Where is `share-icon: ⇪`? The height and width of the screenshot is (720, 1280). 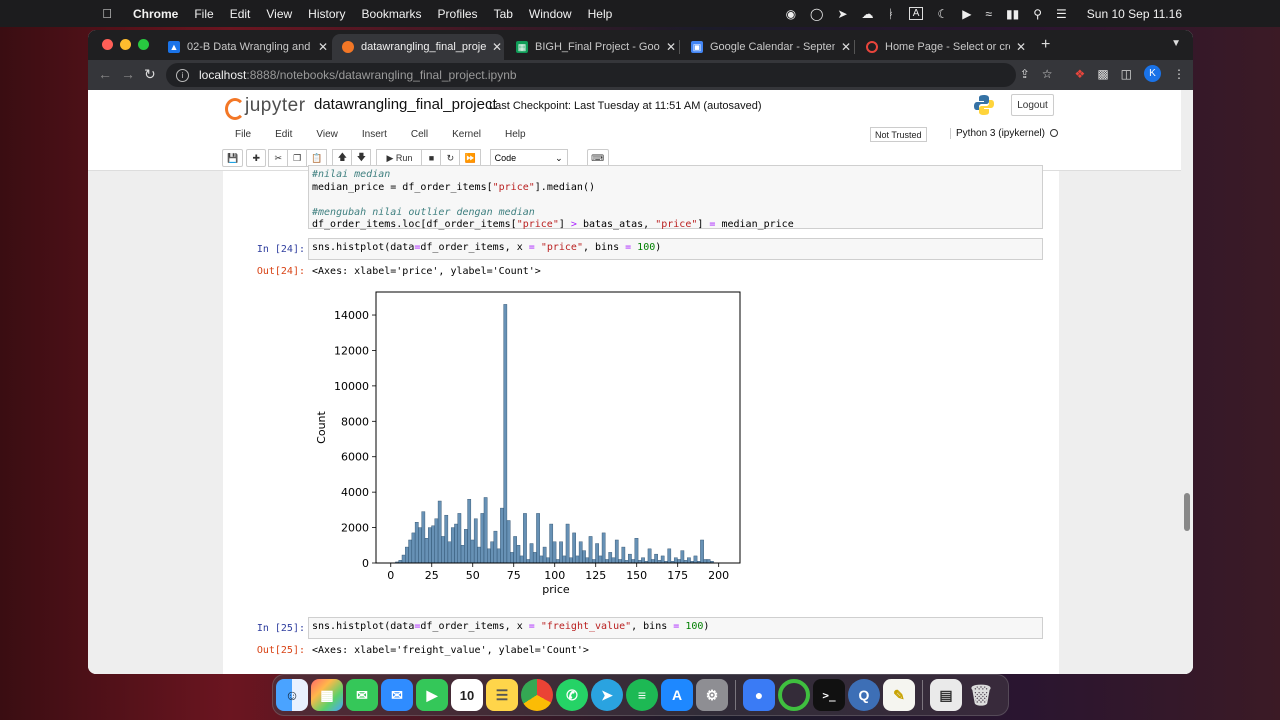 share-icon: ⇪ is located at coordinates (1025, 74).